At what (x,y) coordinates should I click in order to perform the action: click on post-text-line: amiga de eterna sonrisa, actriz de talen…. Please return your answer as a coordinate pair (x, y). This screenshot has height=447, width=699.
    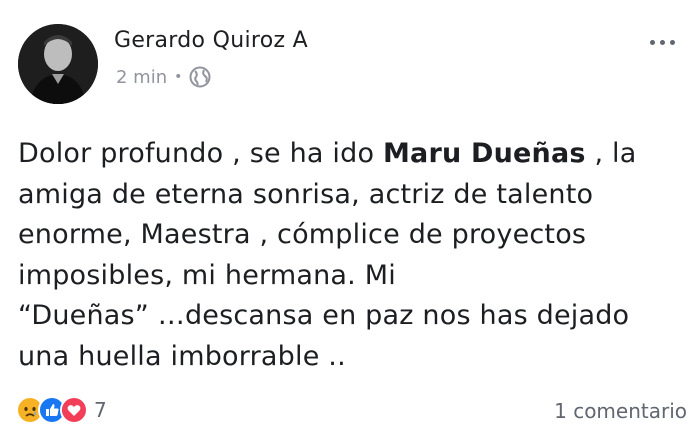
    Looking at the image, I should click on (306, 194).